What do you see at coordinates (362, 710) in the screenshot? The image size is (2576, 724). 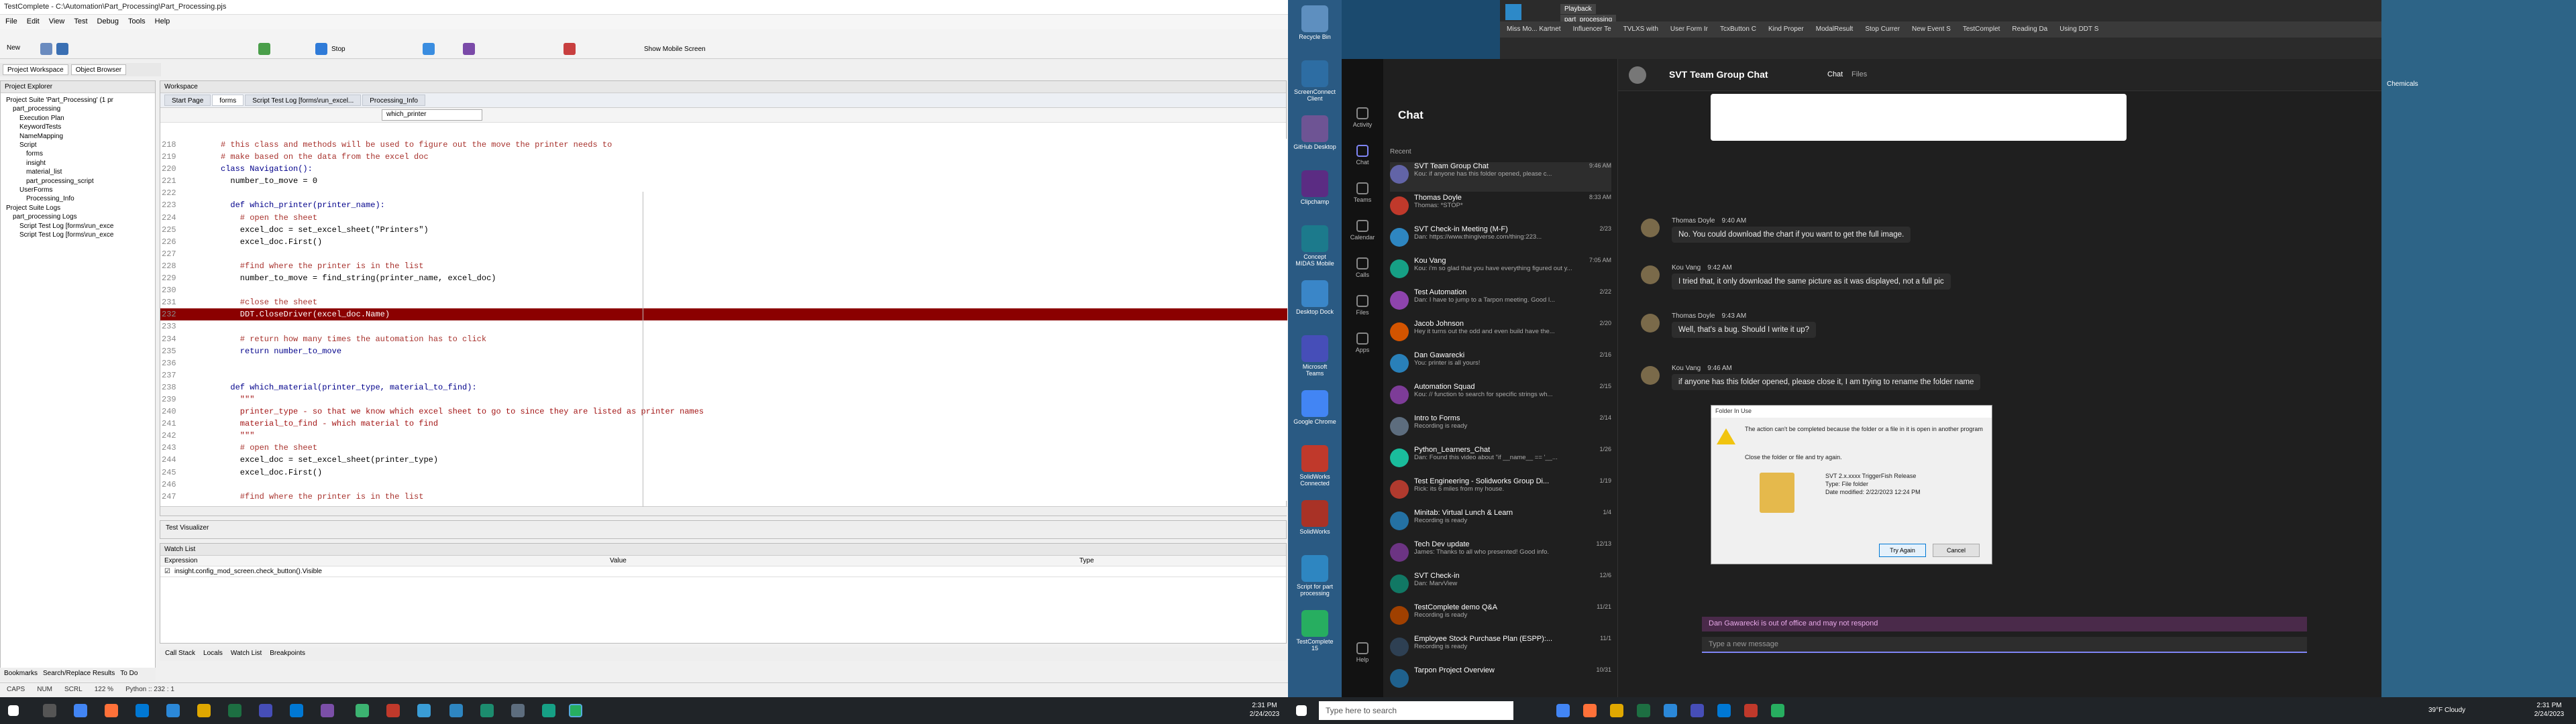 I see `testcomplete-taskbar-icon` at bounding box center [362, 710].